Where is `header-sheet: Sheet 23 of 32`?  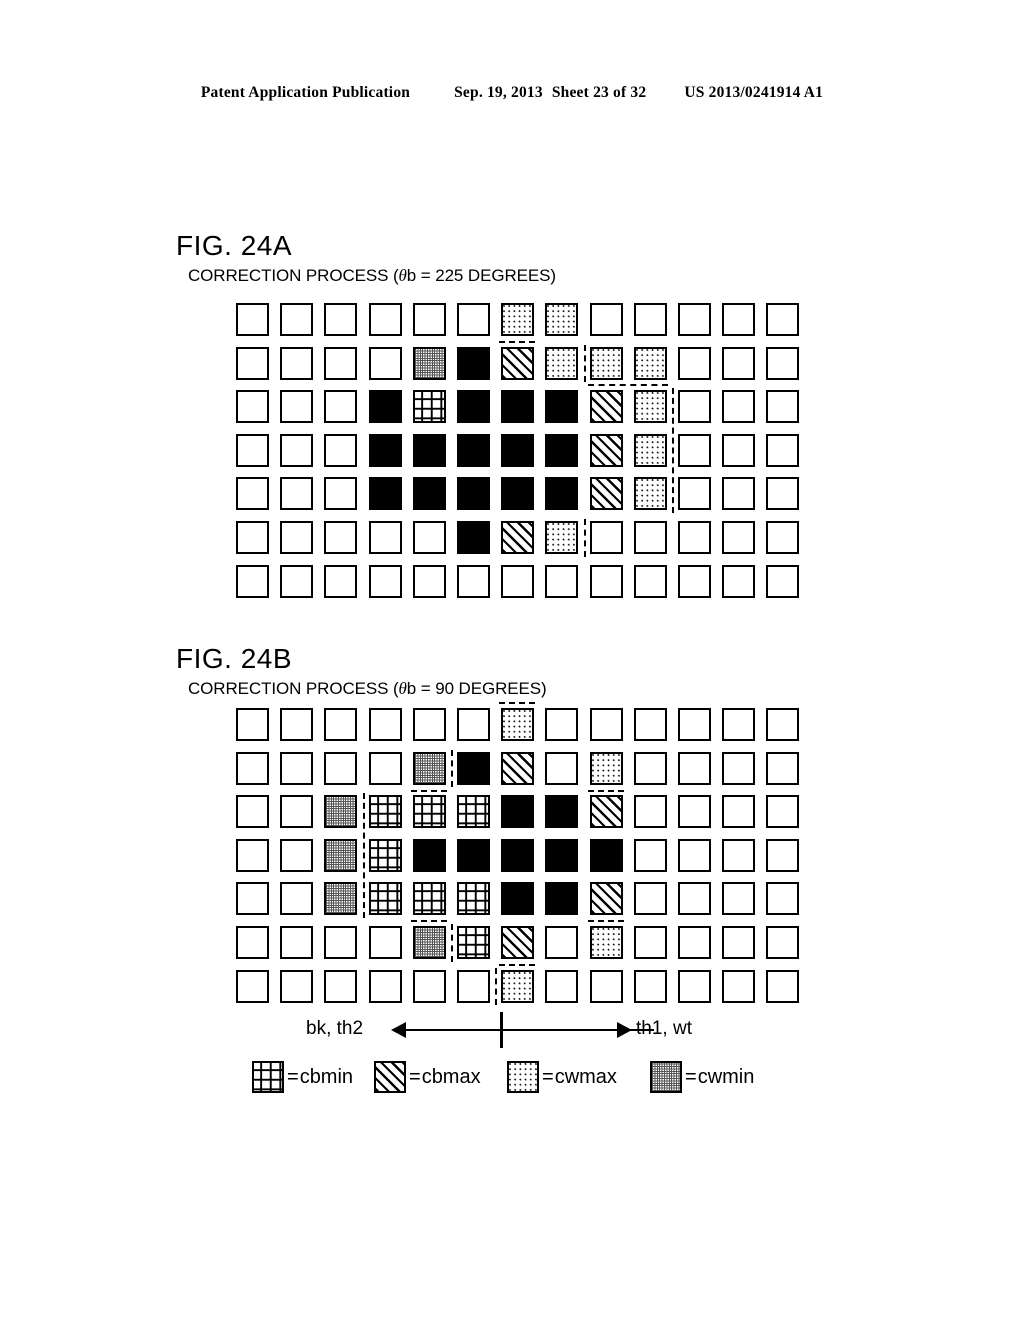 header-sheet: Sheet 23 of 32 is located at coordinates (599, 92).